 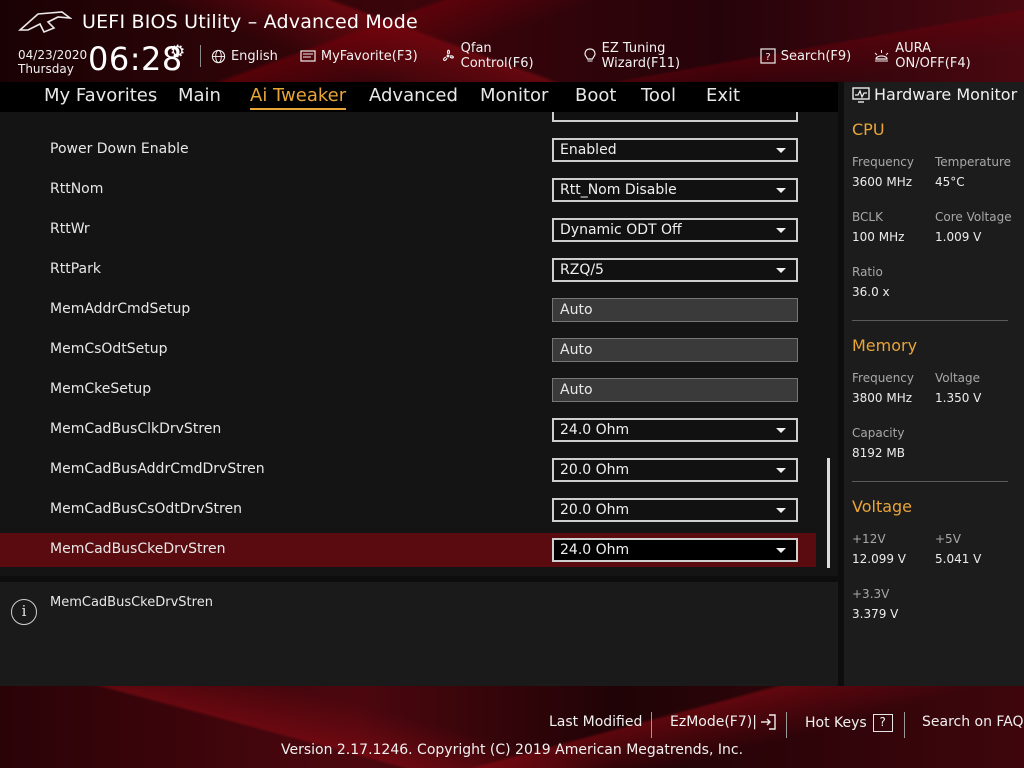 I want to click on aura-toggle-button: AURA ON/OFF(F4), so click(x=937, y=56).